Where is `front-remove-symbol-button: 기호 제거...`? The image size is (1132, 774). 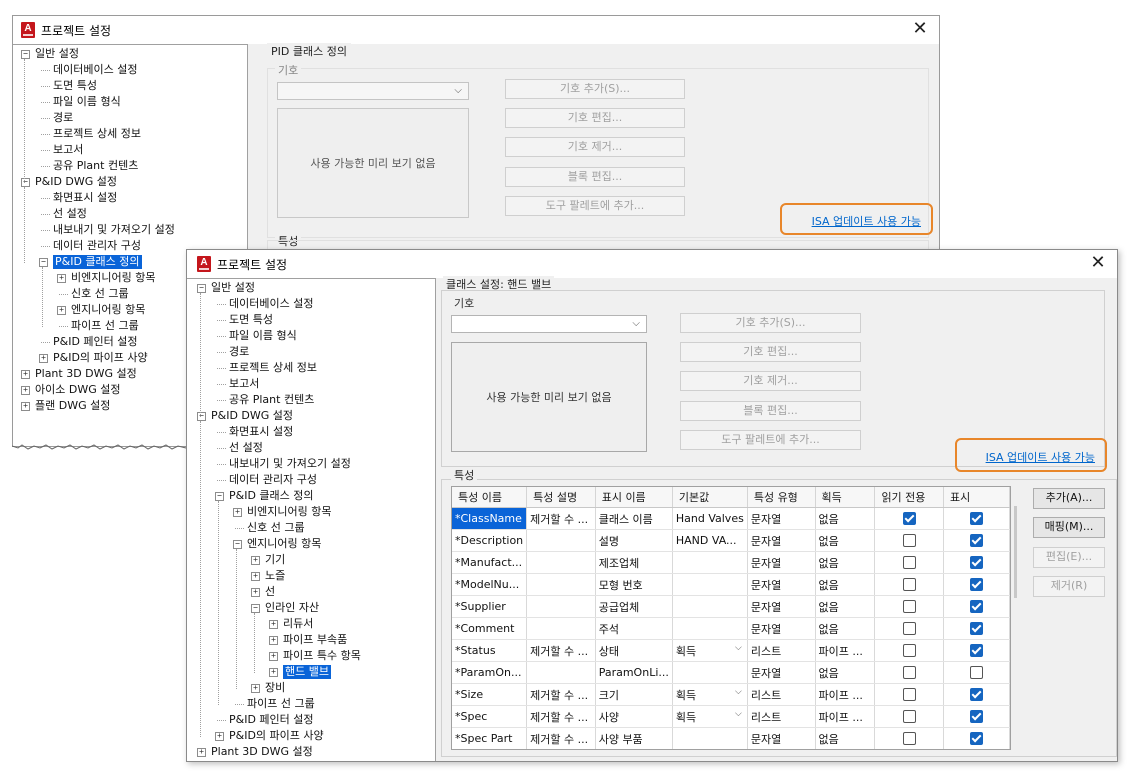 front-remove-symbol-button: 기호 제거... is located at coordinates (770, 381).